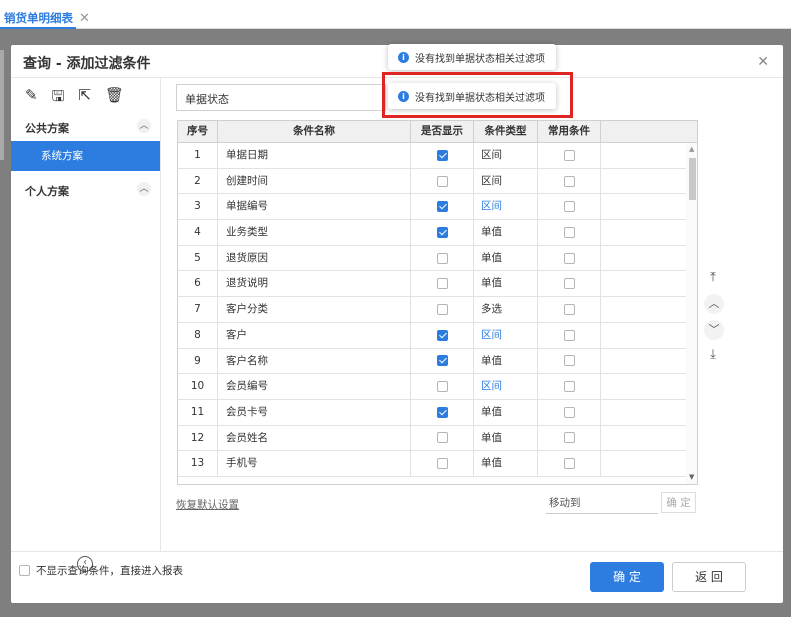 The width and height of the screenshot is (791, 617). Describe the element at coordinates (649, 132) in the screenshot. I see `header-blank` at that location.